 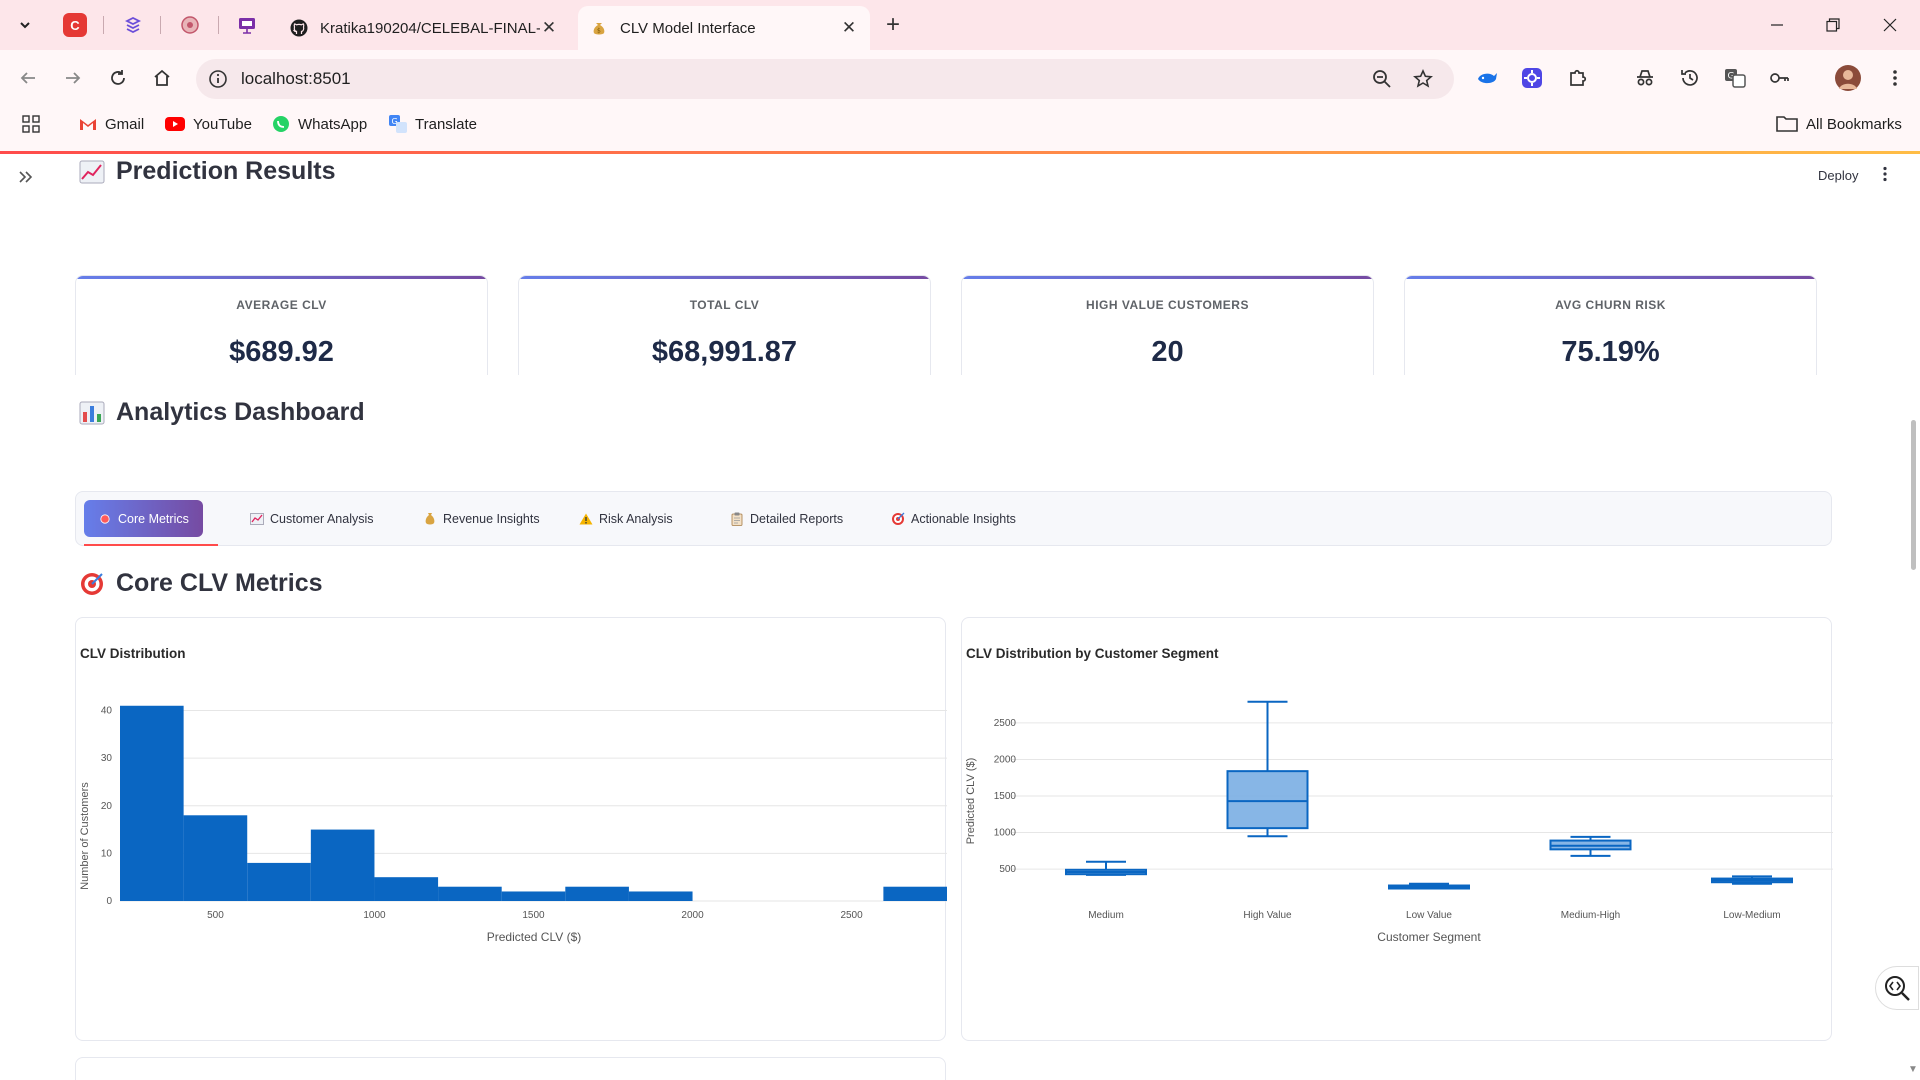 What do you see at coordinates (26, 178) in the screenshot?
I see `expand-sidebar-icon` at bounding box center [26, 178].